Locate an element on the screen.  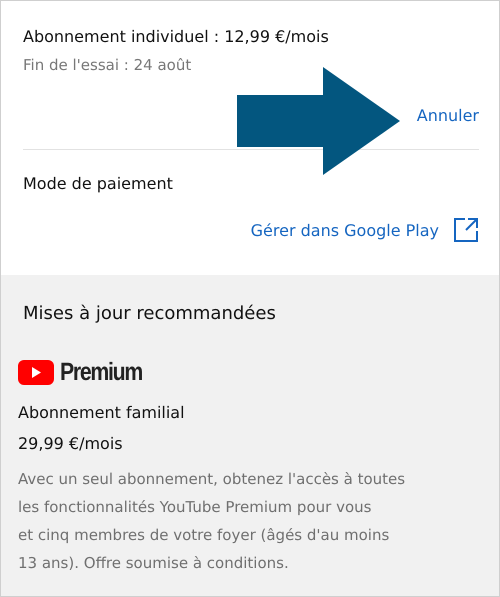
subscription-title: Abonnement individuel : 12,99 €/mois is located at coordinates (176, 36).